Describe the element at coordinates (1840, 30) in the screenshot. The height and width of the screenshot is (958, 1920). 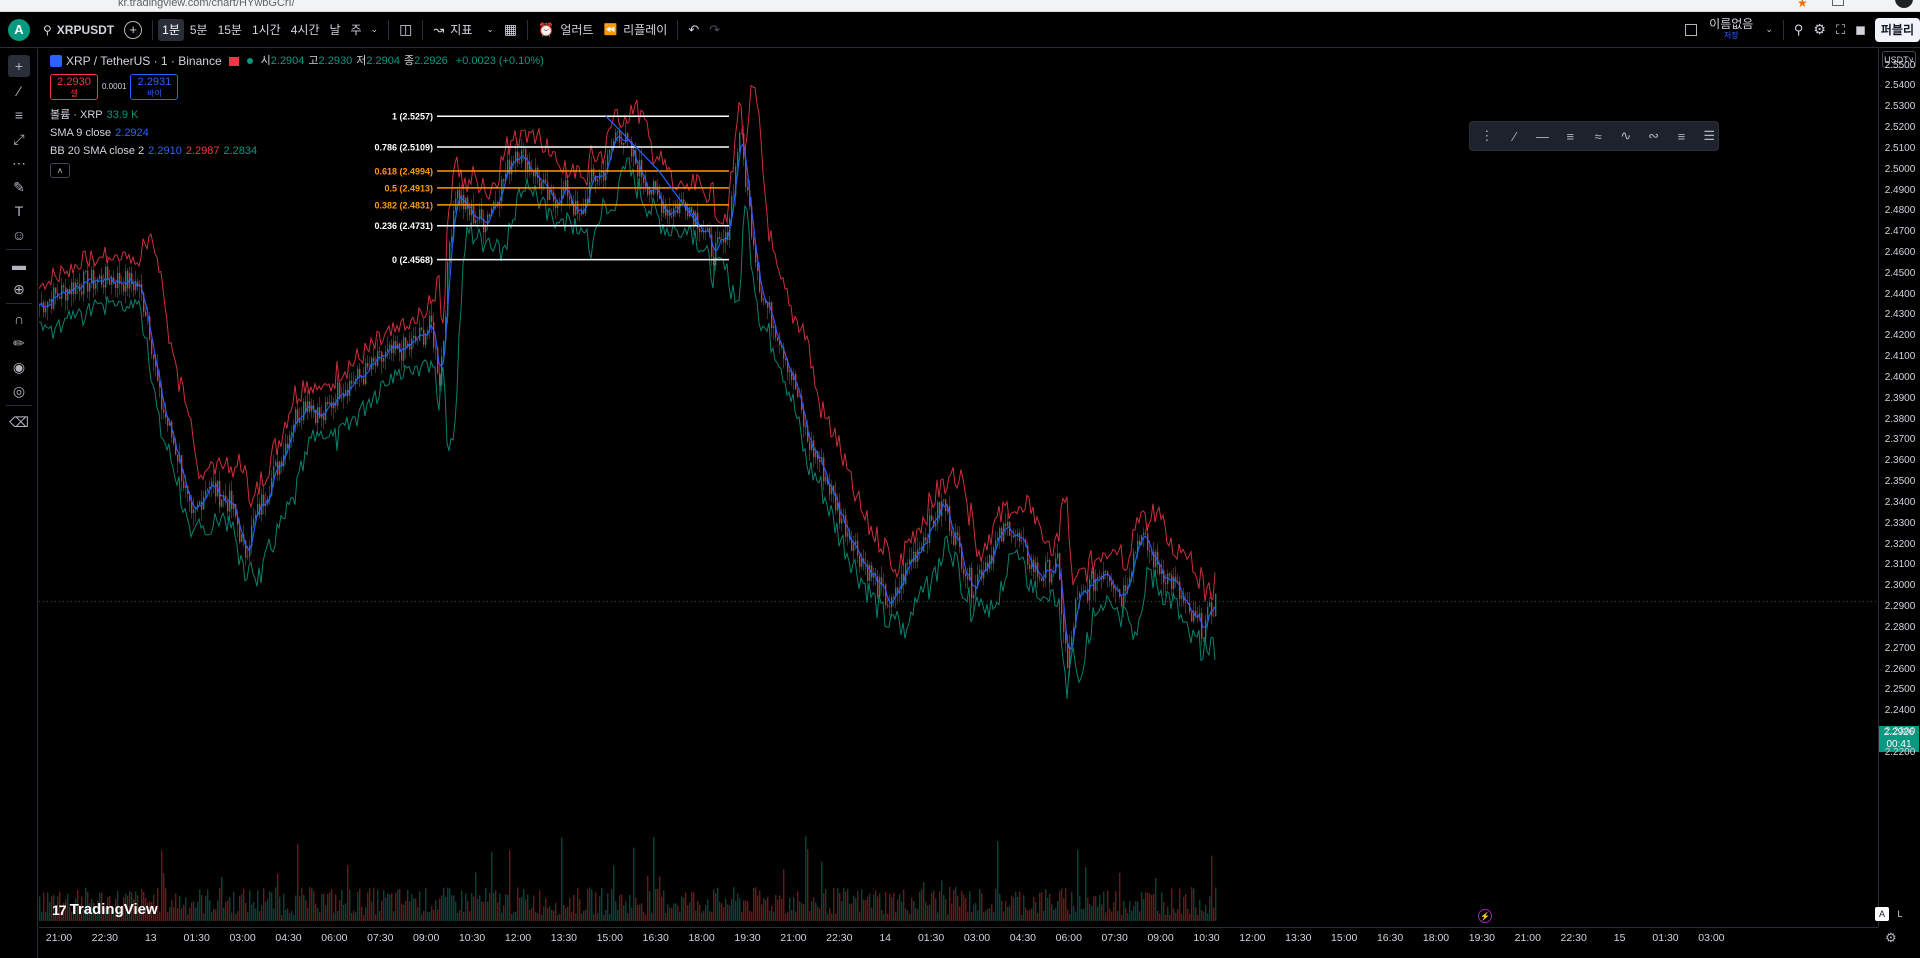
I see `fullscreen-button: ⛶` at that location.